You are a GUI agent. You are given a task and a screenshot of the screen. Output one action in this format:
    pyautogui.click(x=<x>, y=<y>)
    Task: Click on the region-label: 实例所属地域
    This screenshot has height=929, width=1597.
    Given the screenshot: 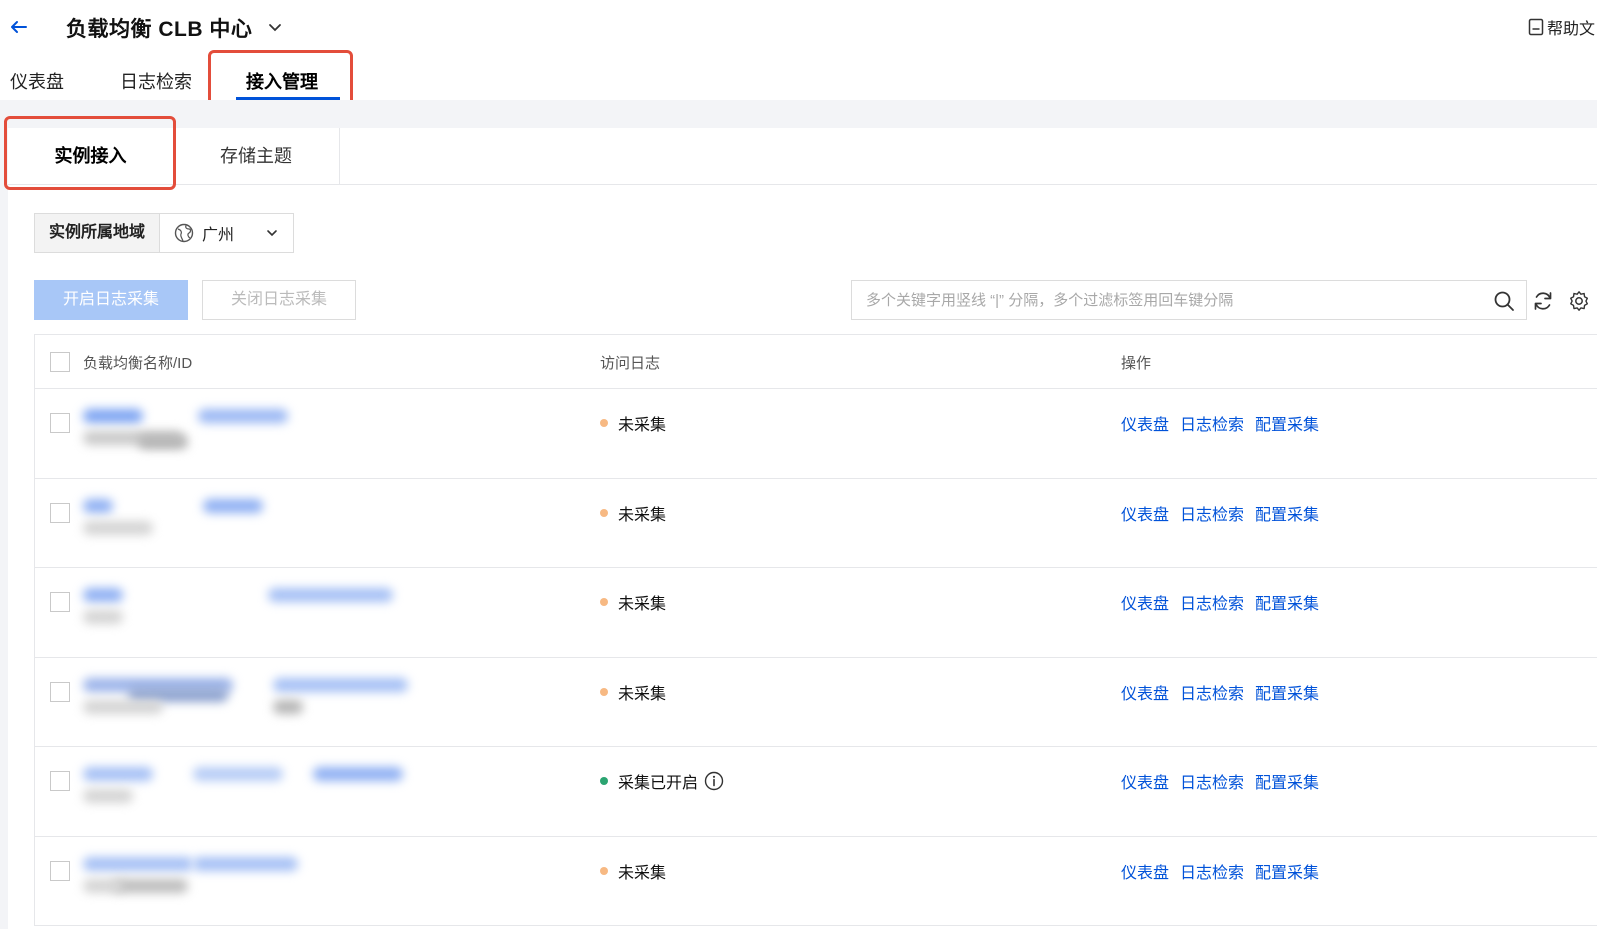 What is the action you would take?
    pyautogui.click(x=97, y=233)
    